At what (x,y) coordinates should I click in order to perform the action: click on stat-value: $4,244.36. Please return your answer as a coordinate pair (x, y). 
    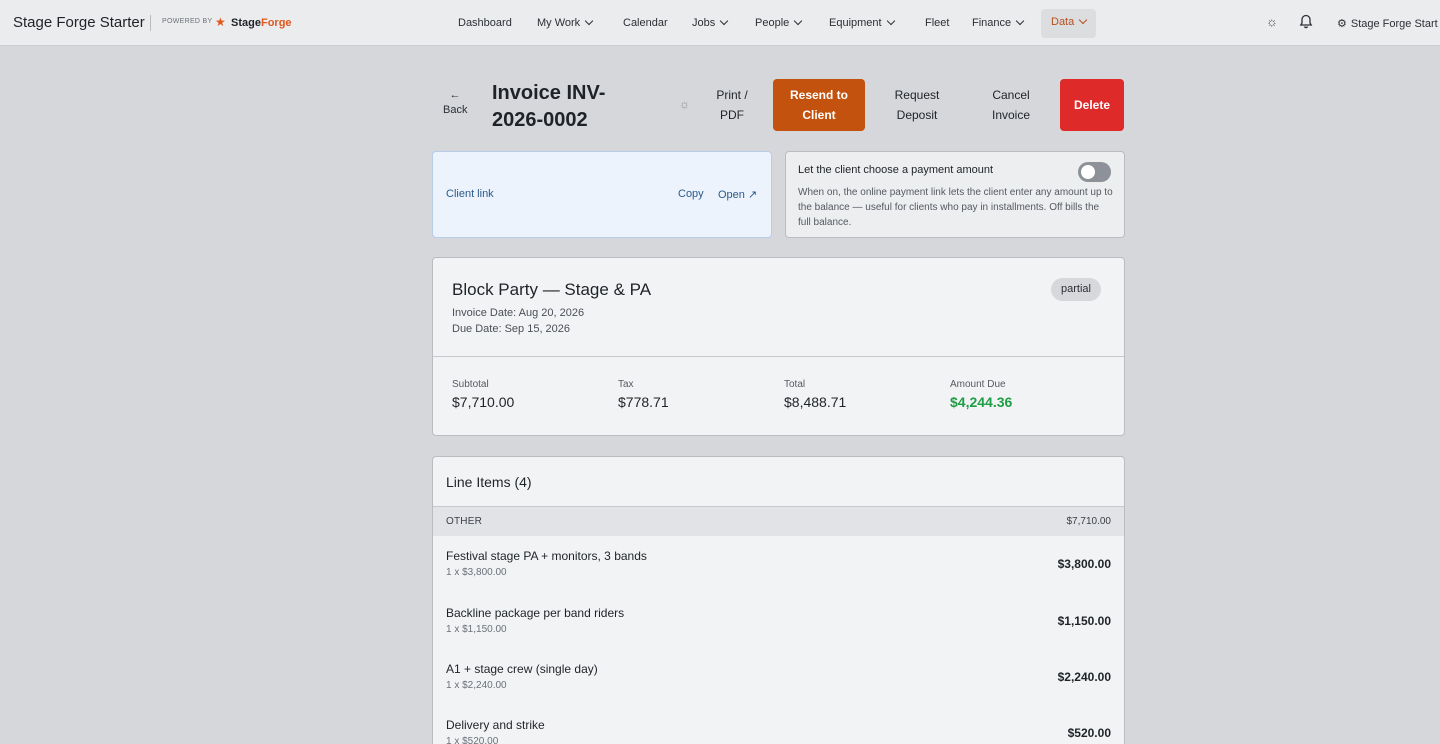
    Looking at the image, I should click on (981, 402).